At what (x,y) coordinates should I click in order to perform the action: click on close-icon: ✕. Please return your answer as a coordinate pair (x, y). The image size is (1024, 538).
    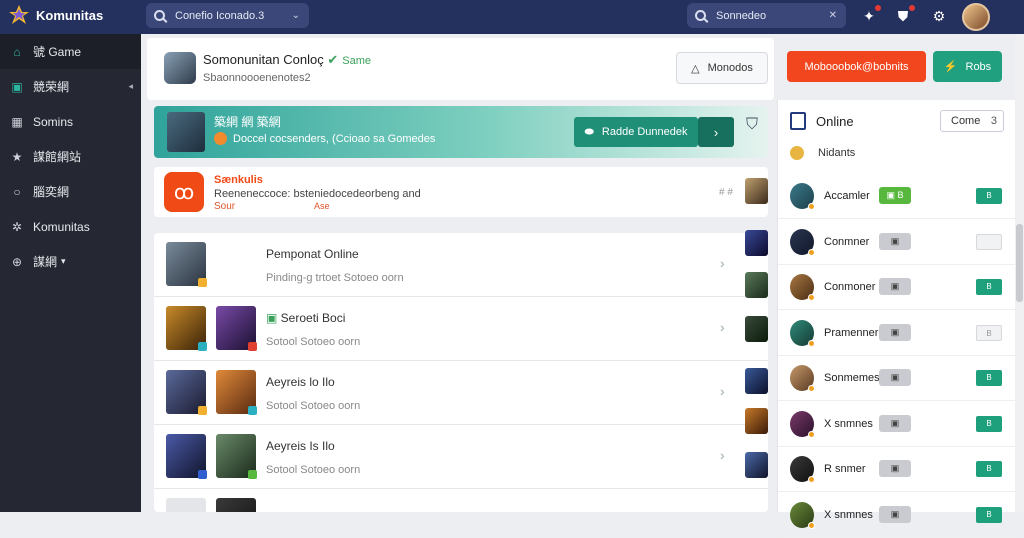
    Looking at the image, I should click on (833, 15).